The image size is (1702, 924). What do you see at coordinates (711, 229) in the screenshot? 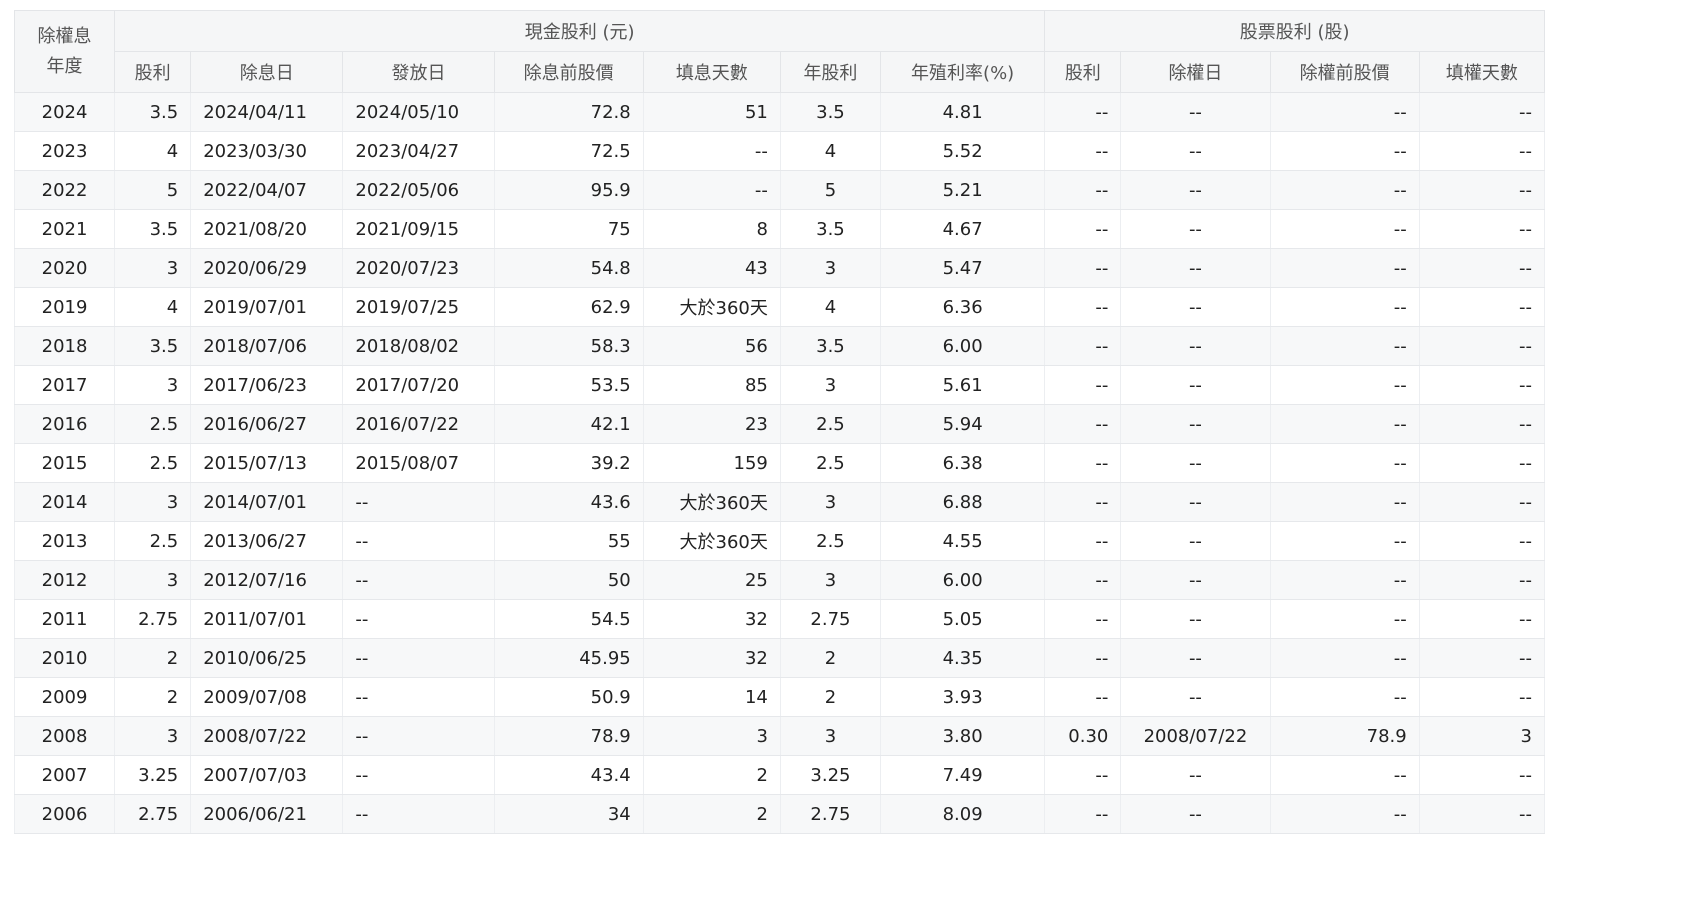
I see `fill-dividend-days-cell: 8` at bounding box center [711, 229].